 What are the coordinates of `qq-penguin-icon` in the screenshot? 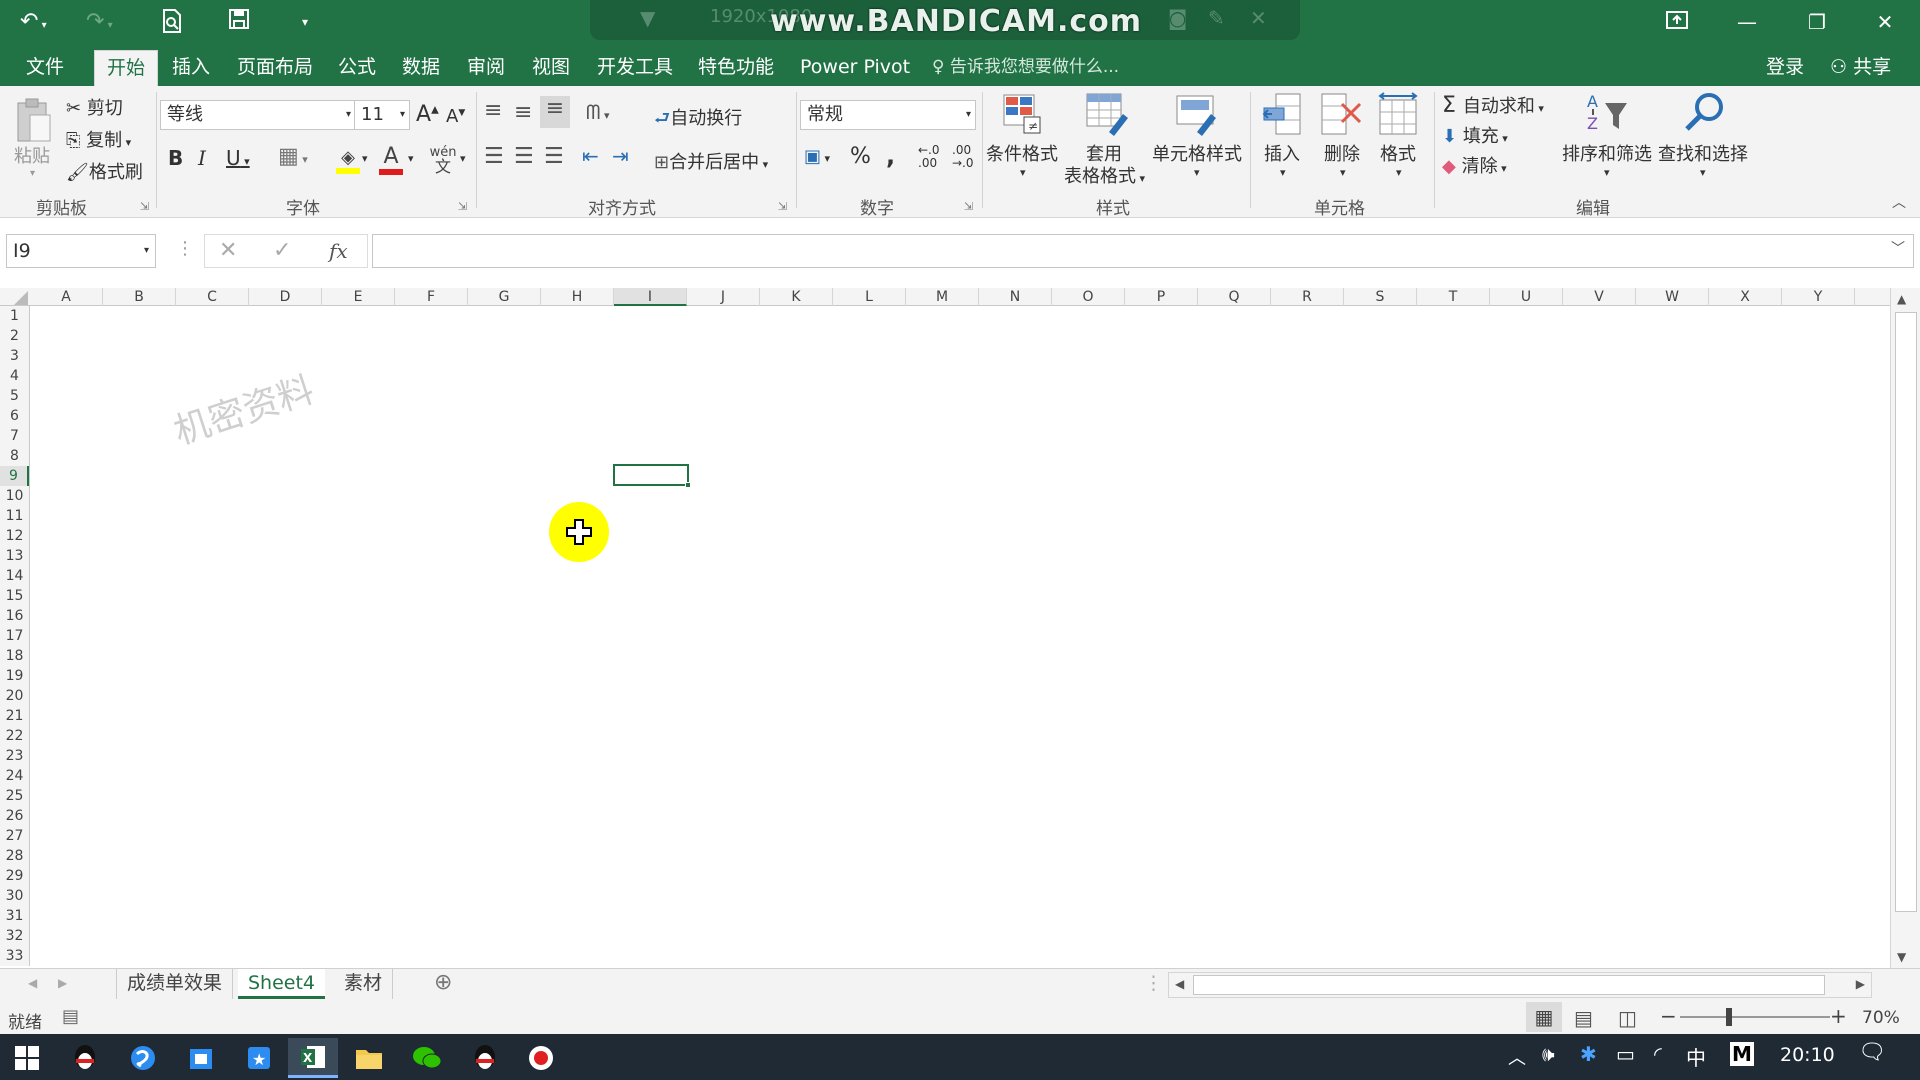 It's located at (485, 1058).